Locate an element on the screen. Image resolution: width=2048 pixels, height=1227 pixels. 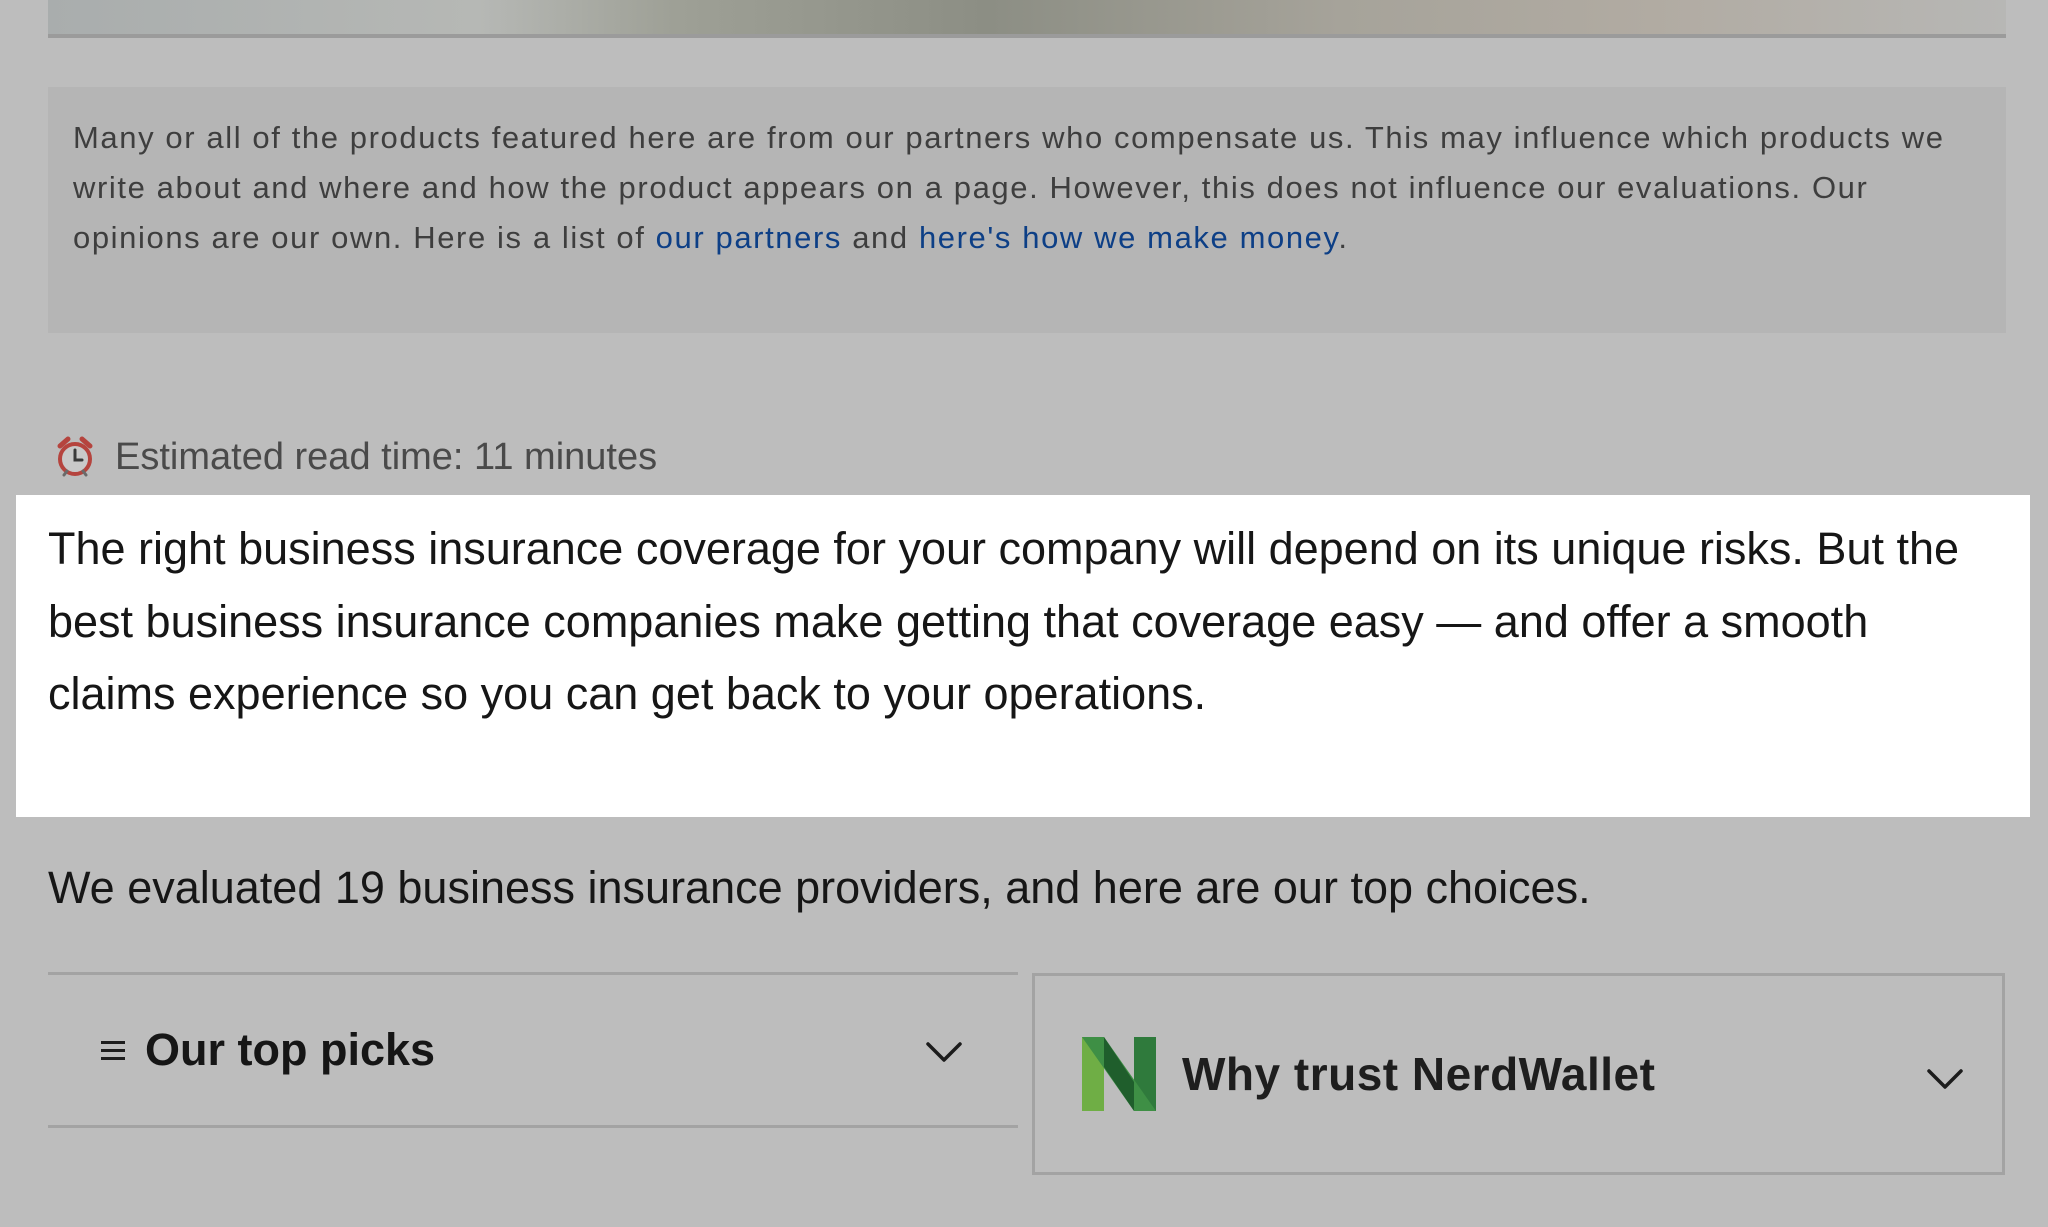
our-top-picks-label: Our top picks is located at coordinates (290, 1049).